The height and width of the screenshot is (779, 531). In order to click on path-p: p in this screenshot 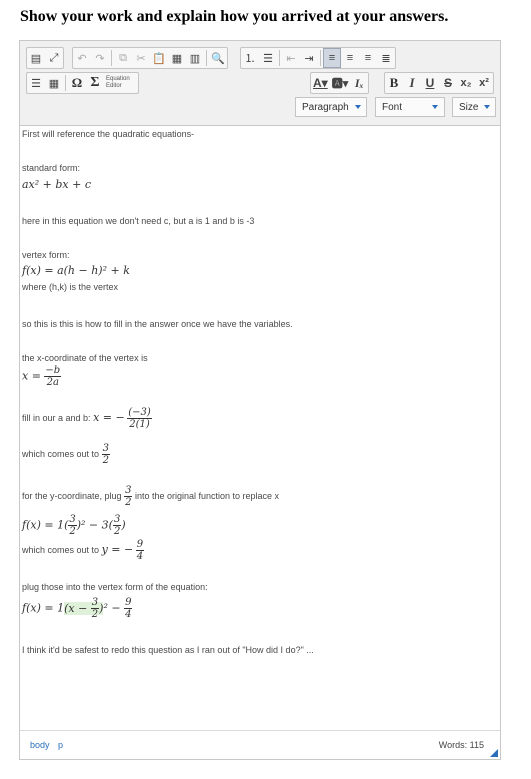, I will do `click(60, 745)`.